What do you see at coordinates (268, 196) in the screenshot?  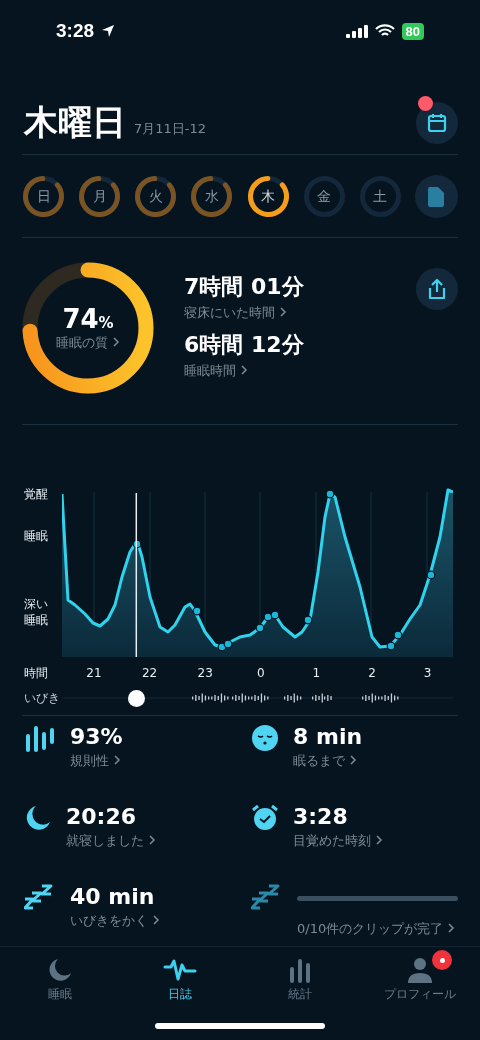 I see `day-button: 木` at bounding box center [268, 196].